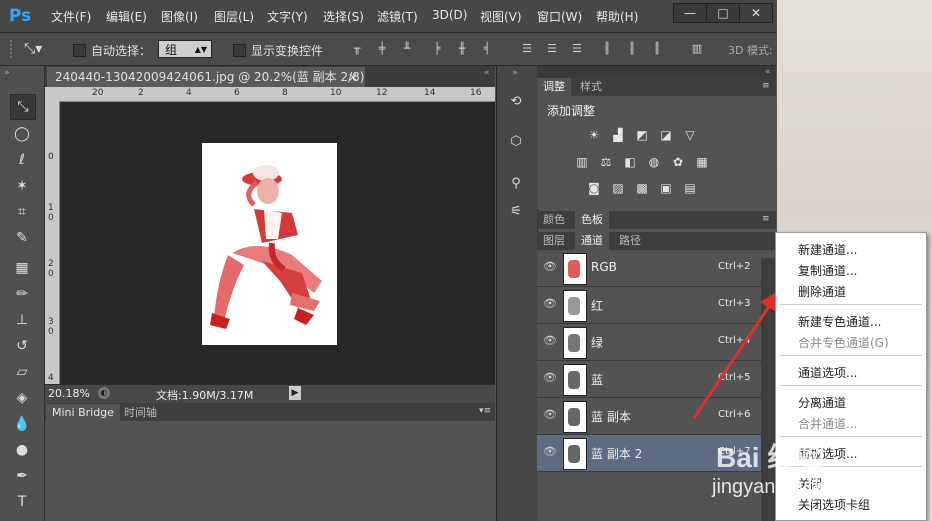  What do you see at coordinates (397, 16) in the screenshot?
I see `menu-filter: 滤镜(T)` at bounding box center [397, 16].